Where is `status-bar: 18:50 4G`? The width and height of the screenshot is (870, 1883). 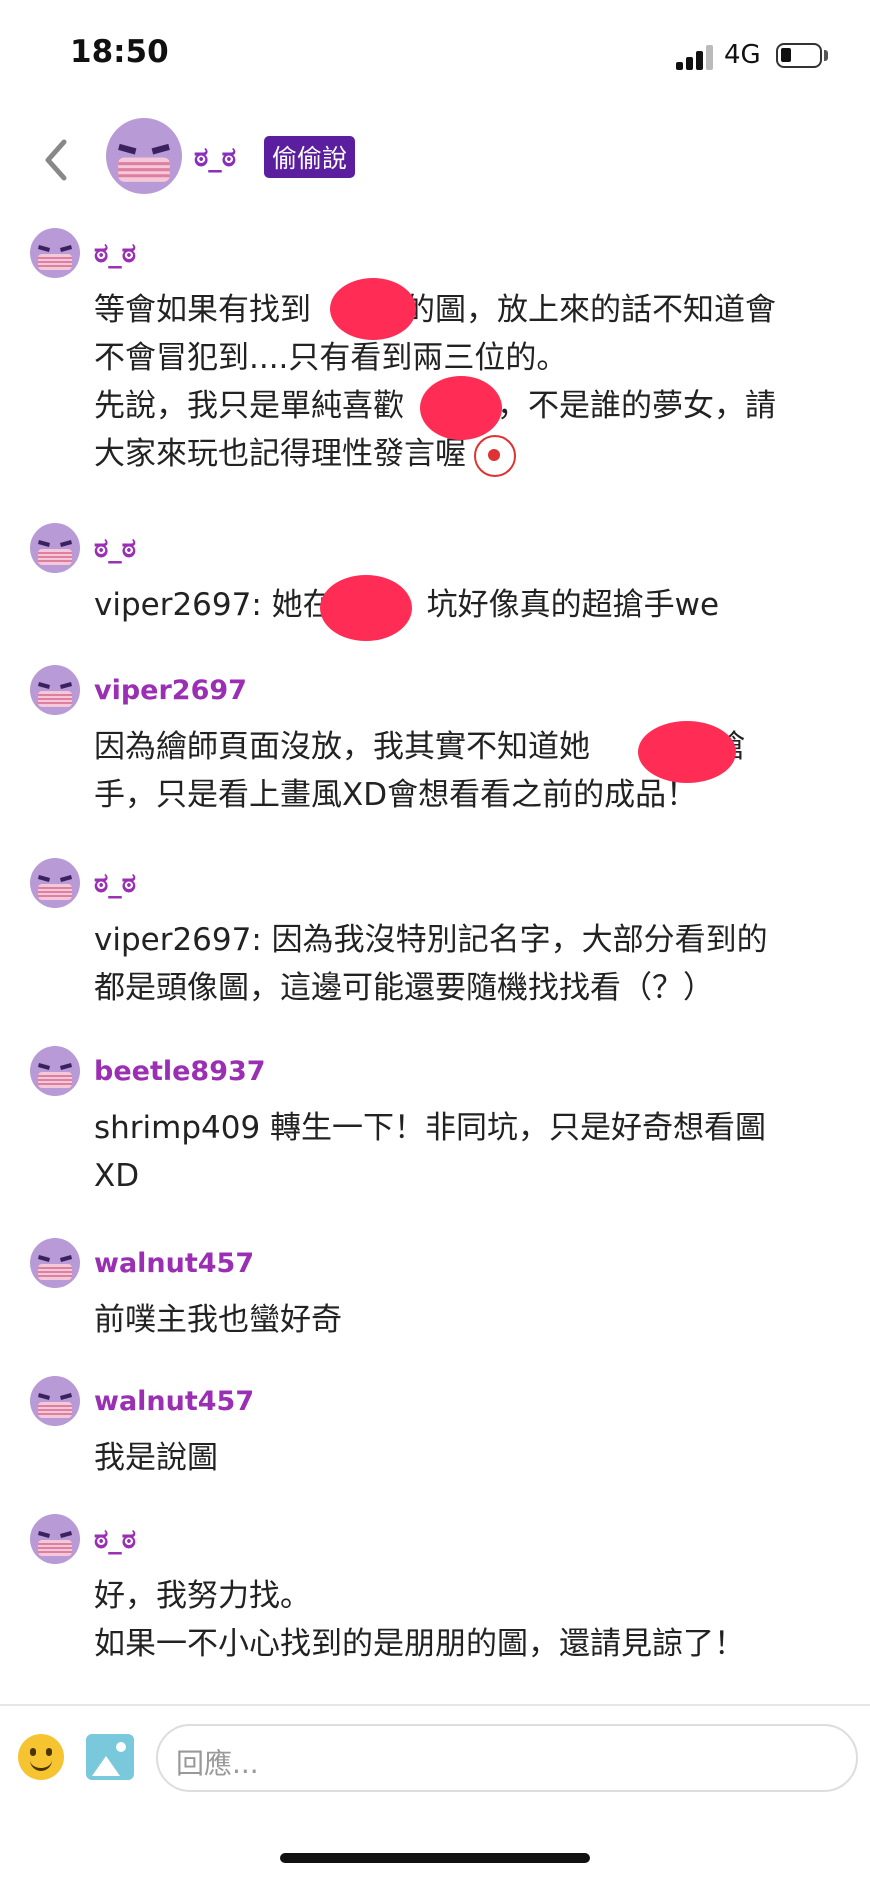
status-bar: 18:50 4G is located at coordinates (435, 55).